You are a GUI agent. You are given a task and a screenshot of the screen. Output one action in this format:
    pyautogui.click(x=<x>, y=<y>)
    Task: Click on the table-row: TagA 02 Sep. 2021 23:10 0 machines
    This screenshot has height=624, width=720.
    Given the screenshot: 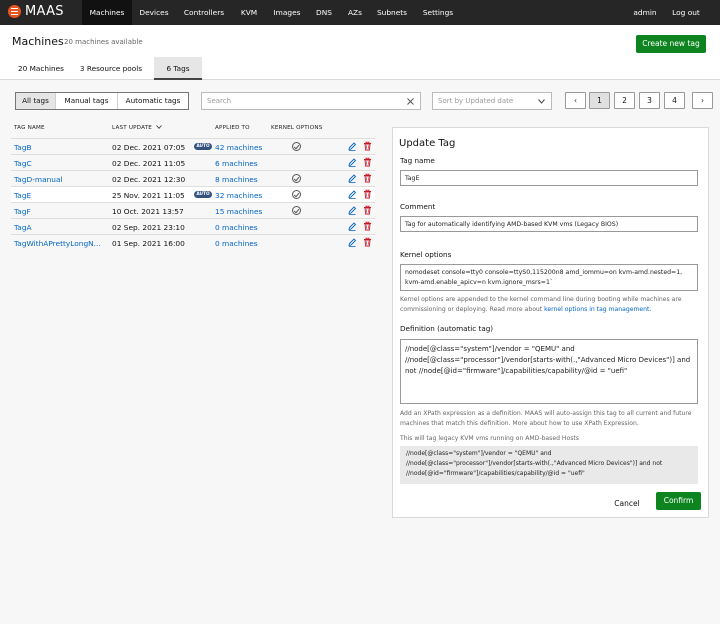 What is the action you would take?
    pyautogui.click(x=193, y=226)
    